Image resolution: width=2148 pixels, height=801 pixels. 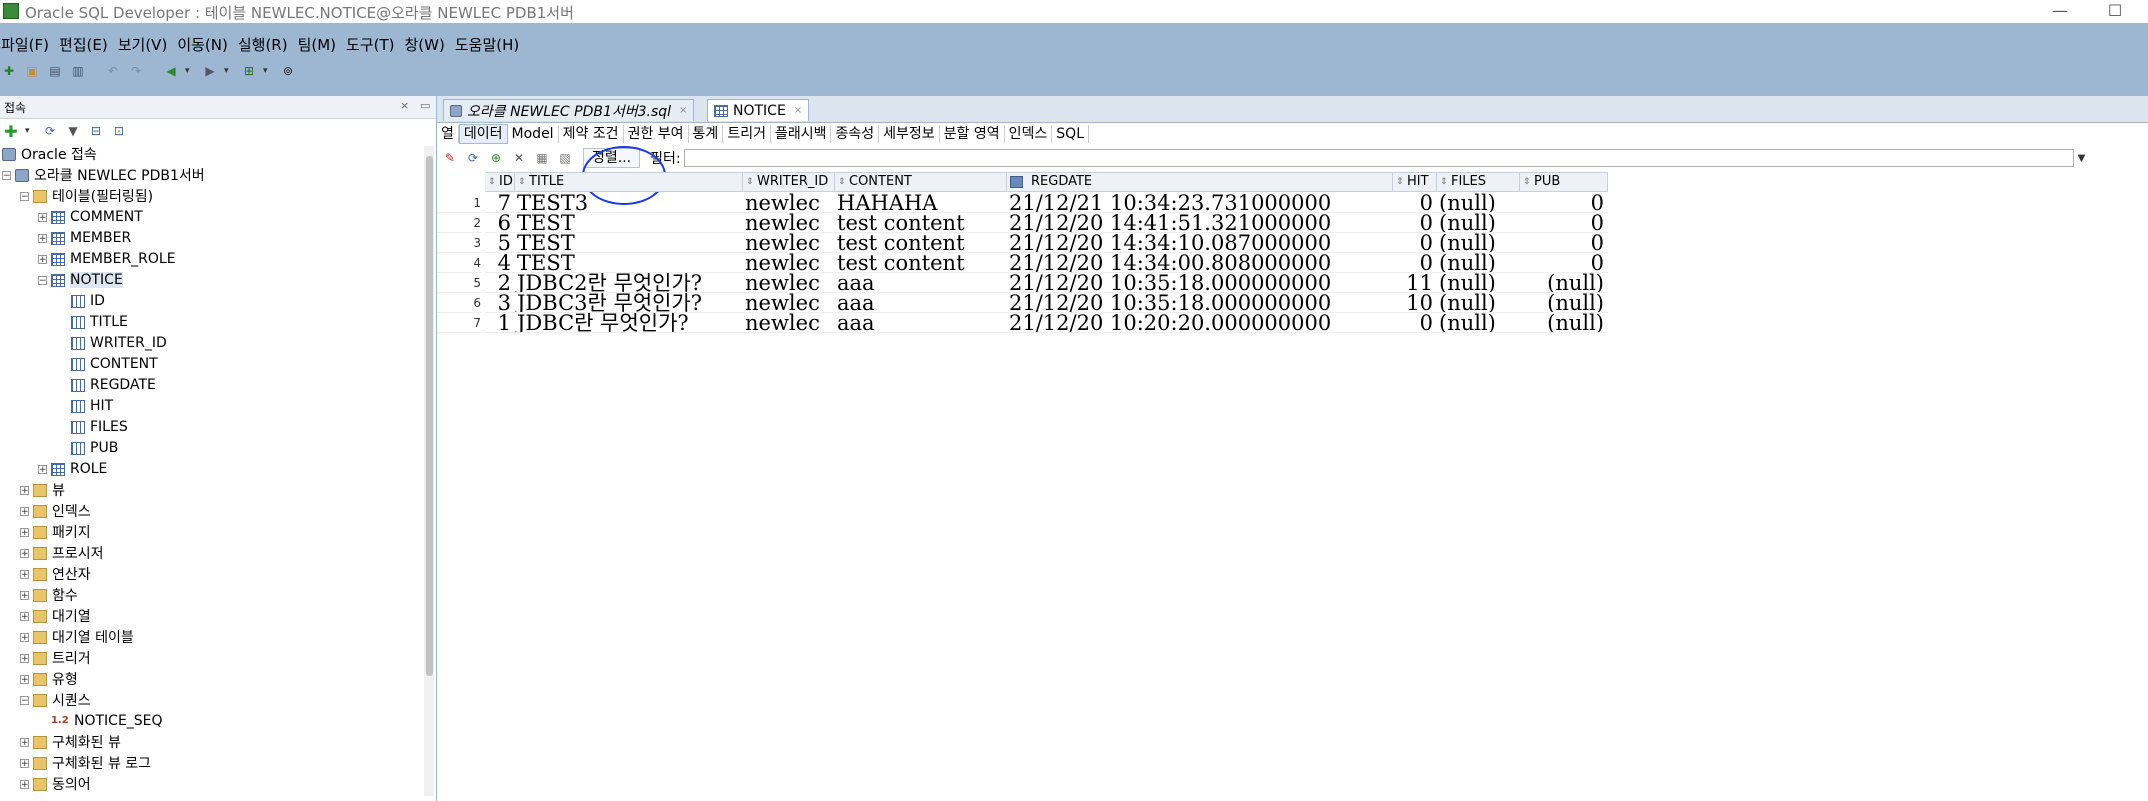 What do you see at coordinates (450, 158) in the screenshot?
I see `freeze-pin-icon: ✎` at bounding box center [450, 158].